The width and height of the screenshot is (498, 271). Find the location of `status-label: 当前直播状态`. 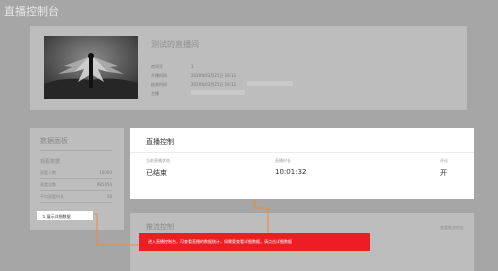

status-label: 当前直播状态 is located at coordinates (158, 160).